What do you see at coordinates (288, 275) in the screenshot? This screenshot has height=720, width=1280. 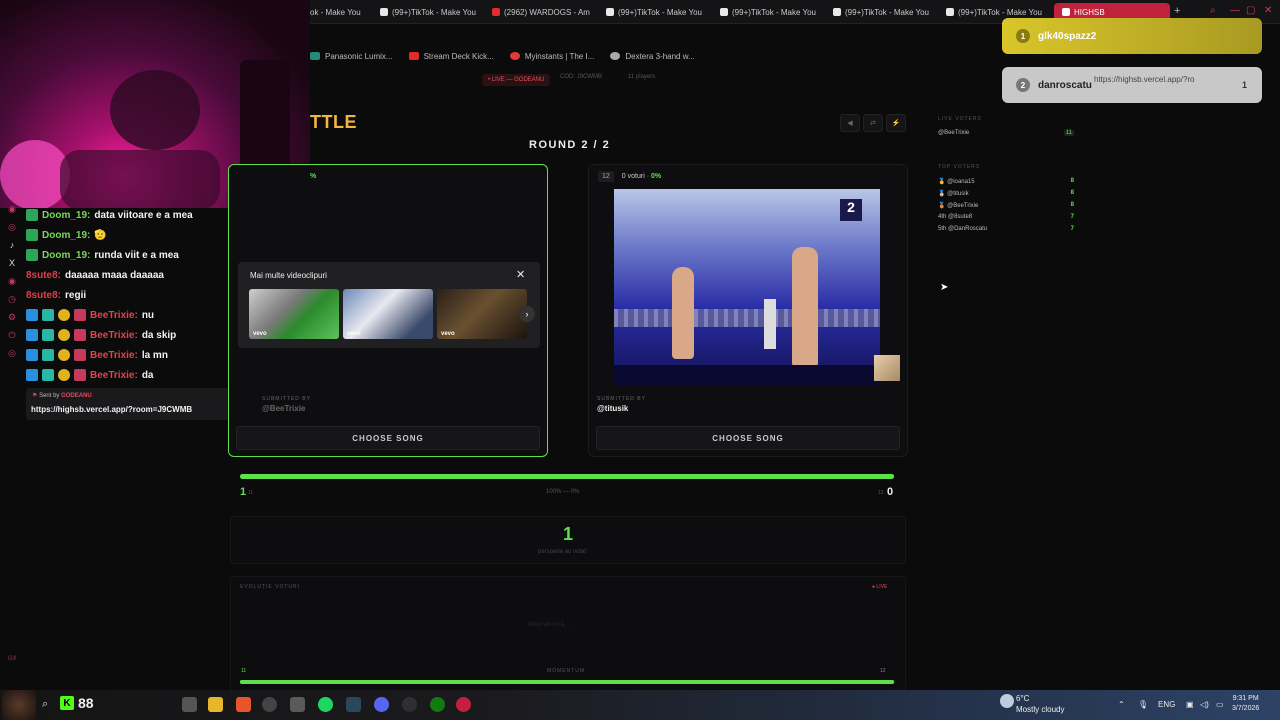 I see `more-videos-title: Mai multe videoclipuri` at bounding box center [288, 275].